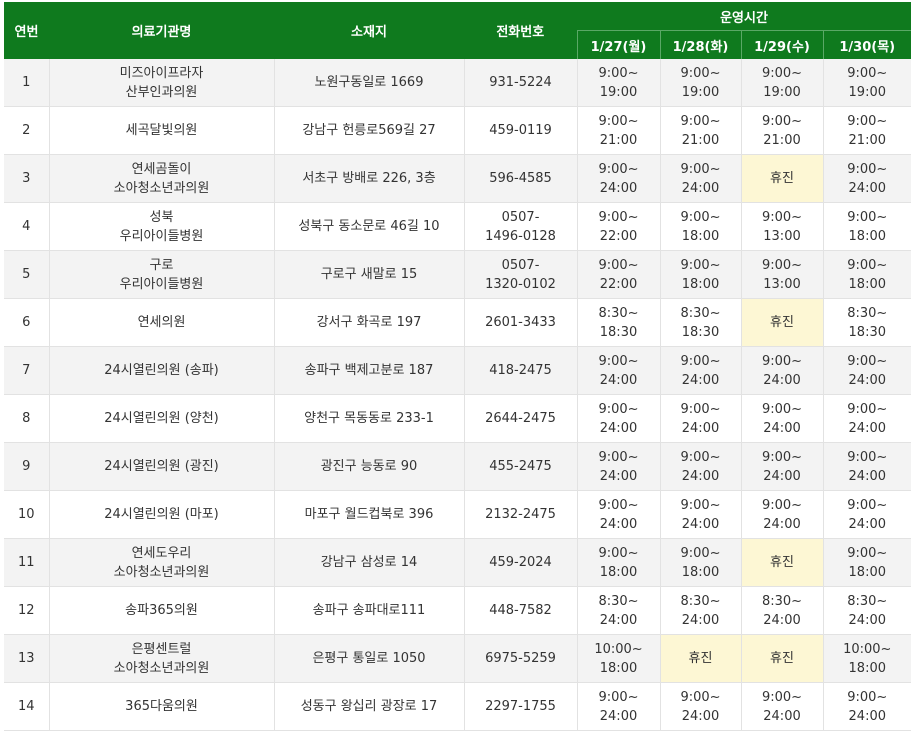 The image size is (915, 734). I want to click on hours-line: 19:00, so click(782, 92).